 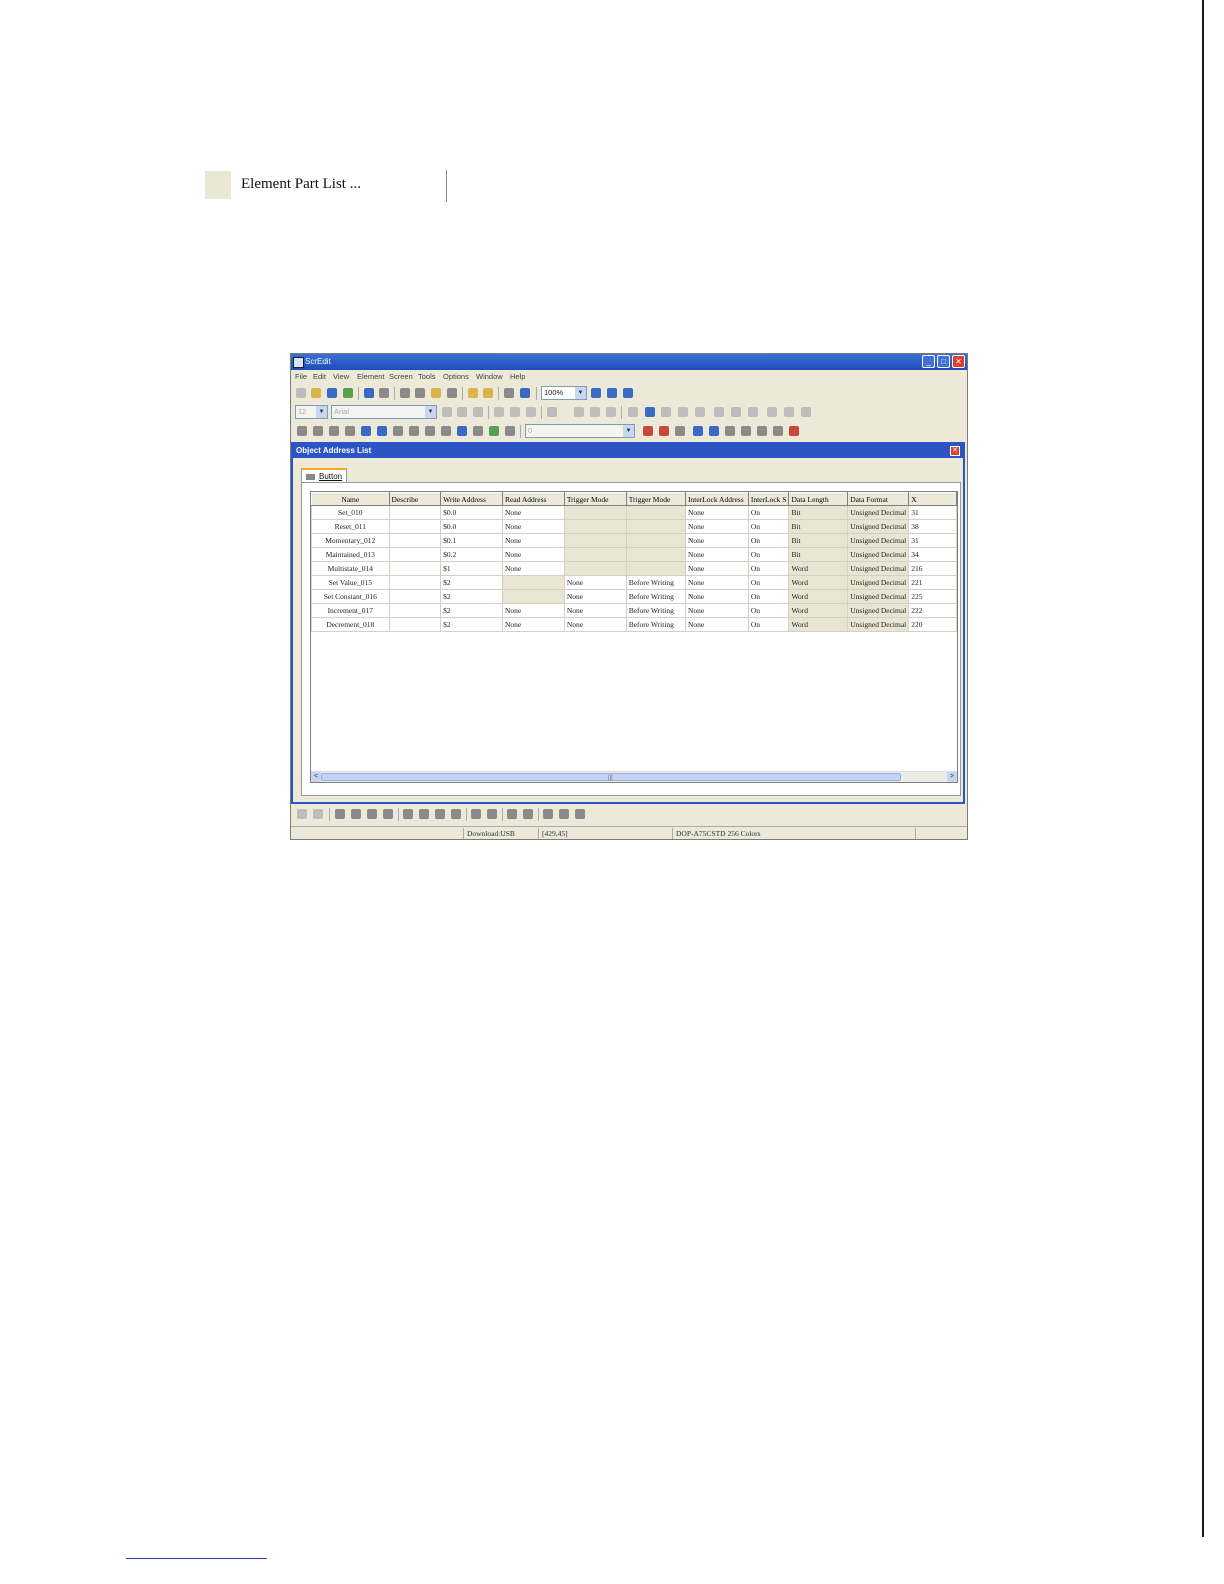 What do you see at coordinates (494, 431) in the screenshot?
I see `draw-element-icon` at bounding box center [494, 431].